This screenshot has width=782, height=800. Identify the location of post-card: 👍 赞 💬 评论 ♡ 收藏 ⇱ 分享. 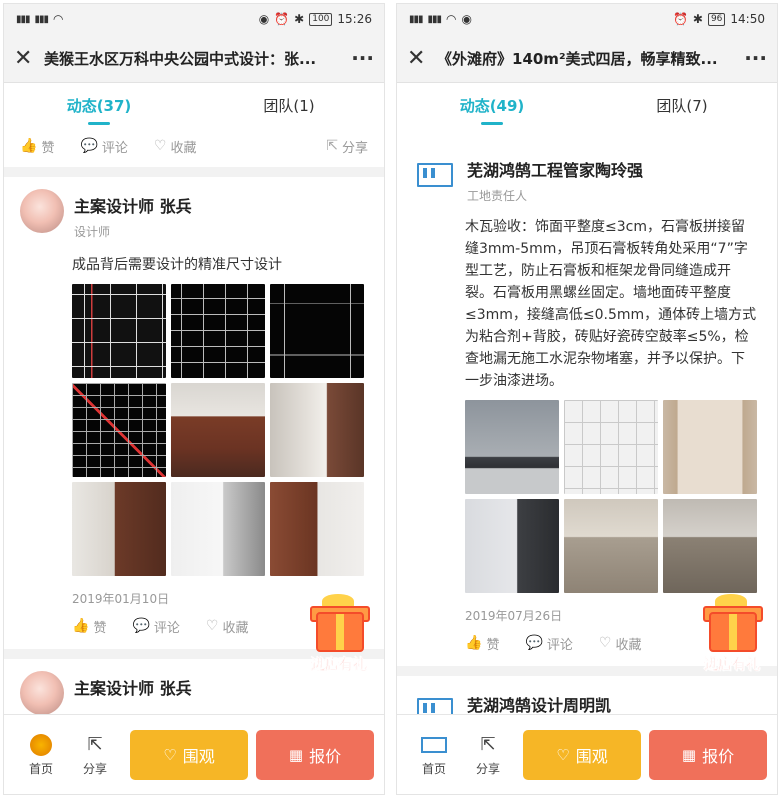
(194, 148).